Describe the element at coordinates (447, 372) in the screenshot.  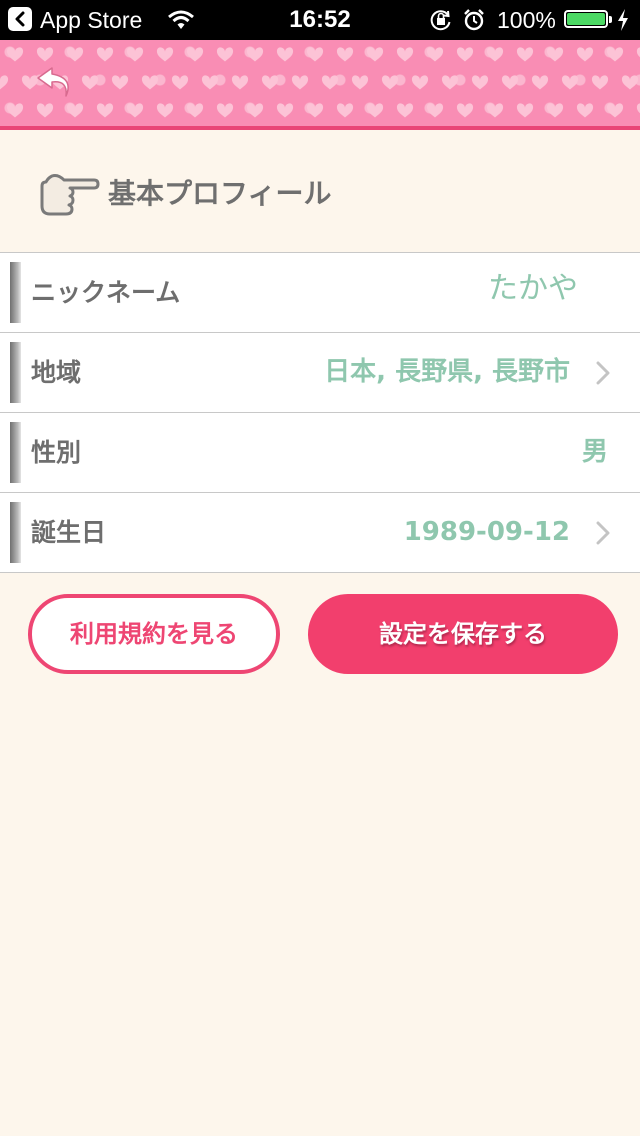
I see `region-value: 日本, 長野県, 長野市` at that location.